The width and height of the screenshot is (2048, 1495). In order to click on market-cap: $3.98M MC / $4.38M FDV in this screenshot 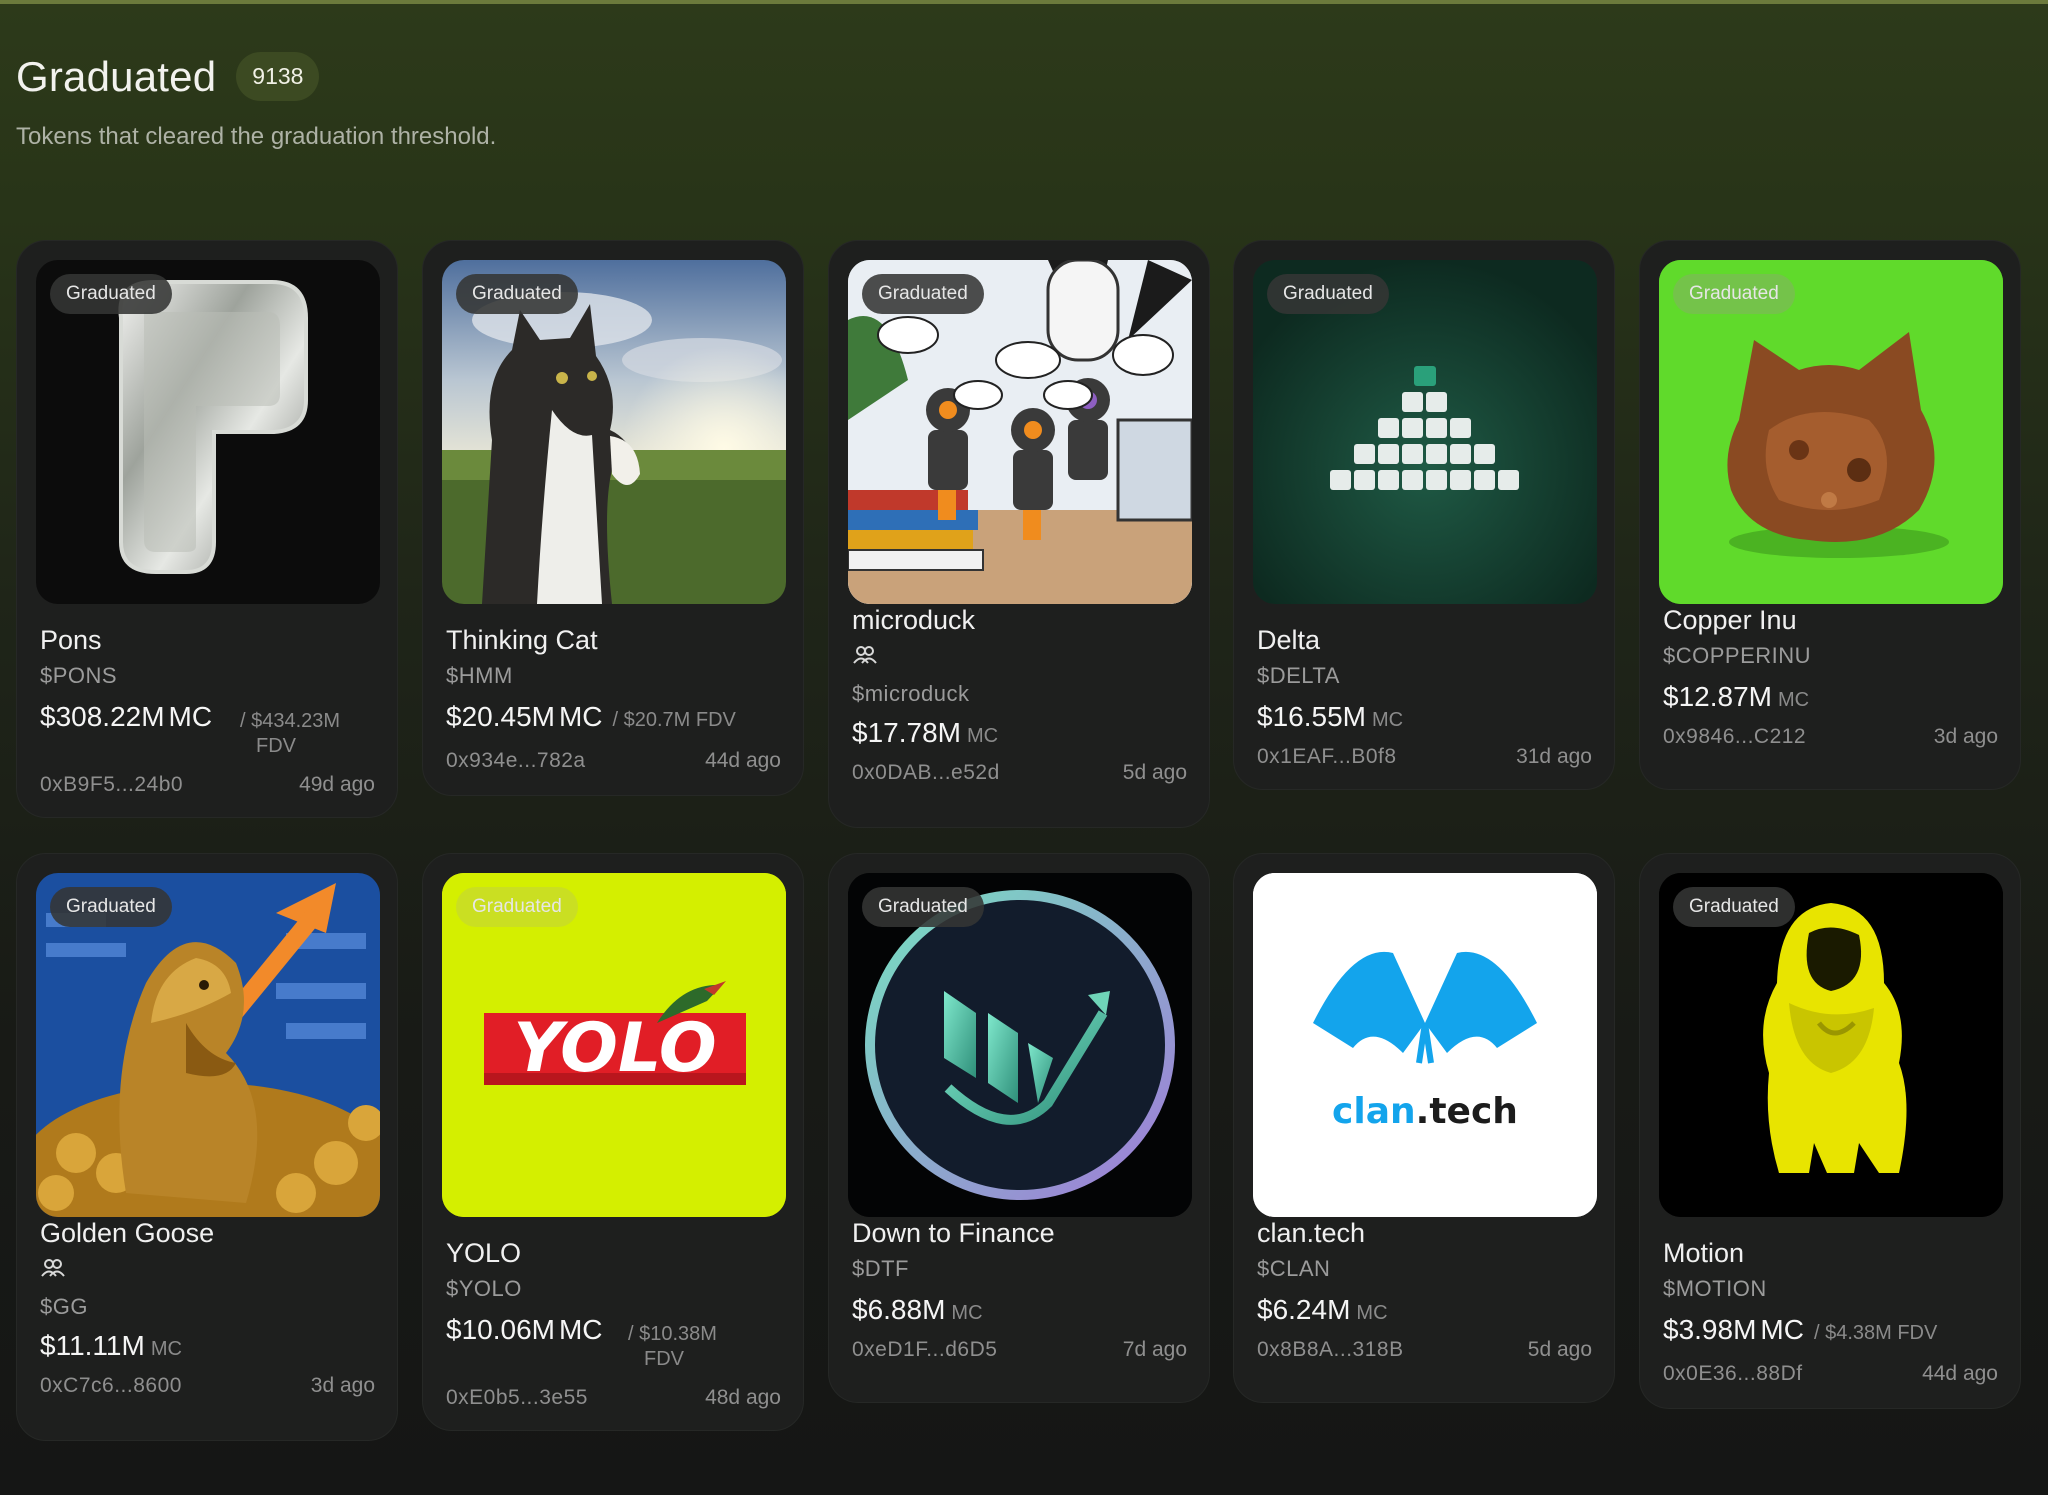, I will do `click(1800, 1330)`.